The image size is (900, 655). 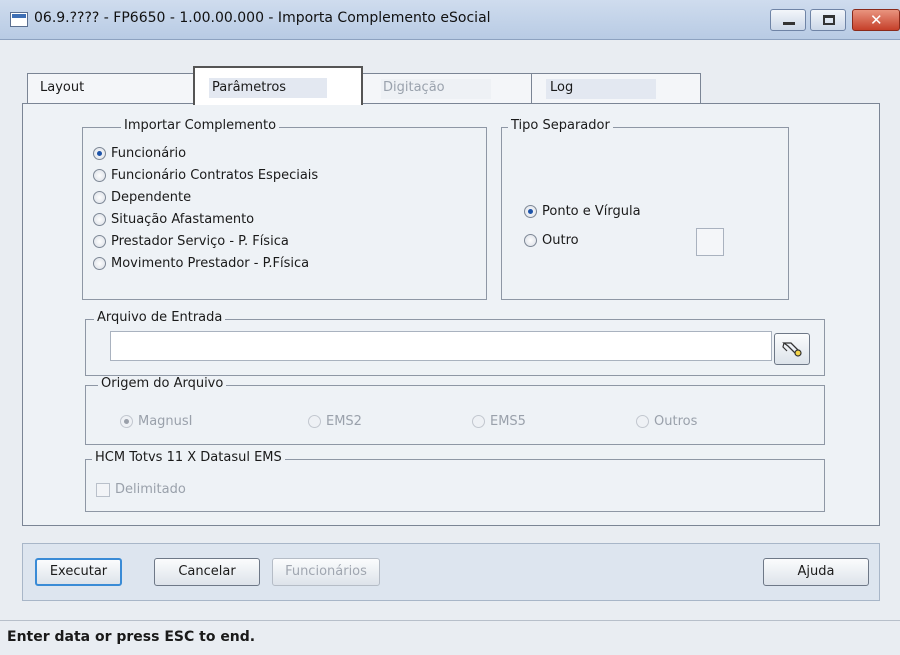 I want to click on radio-funcionario: Funcionário, so click(x=139, y=153).